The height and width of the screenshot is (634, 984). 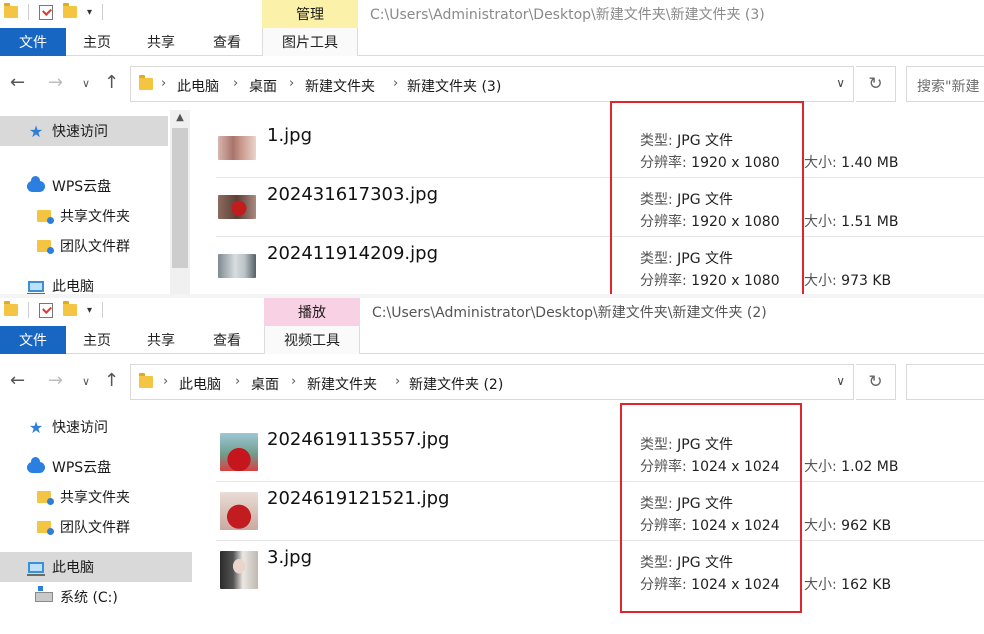 What do you see at coordinates (454, 86) in the screenshot?
I see `breadcrumb-current-folder: 新建文件夹 (3)` at bounding box center [454, 86].